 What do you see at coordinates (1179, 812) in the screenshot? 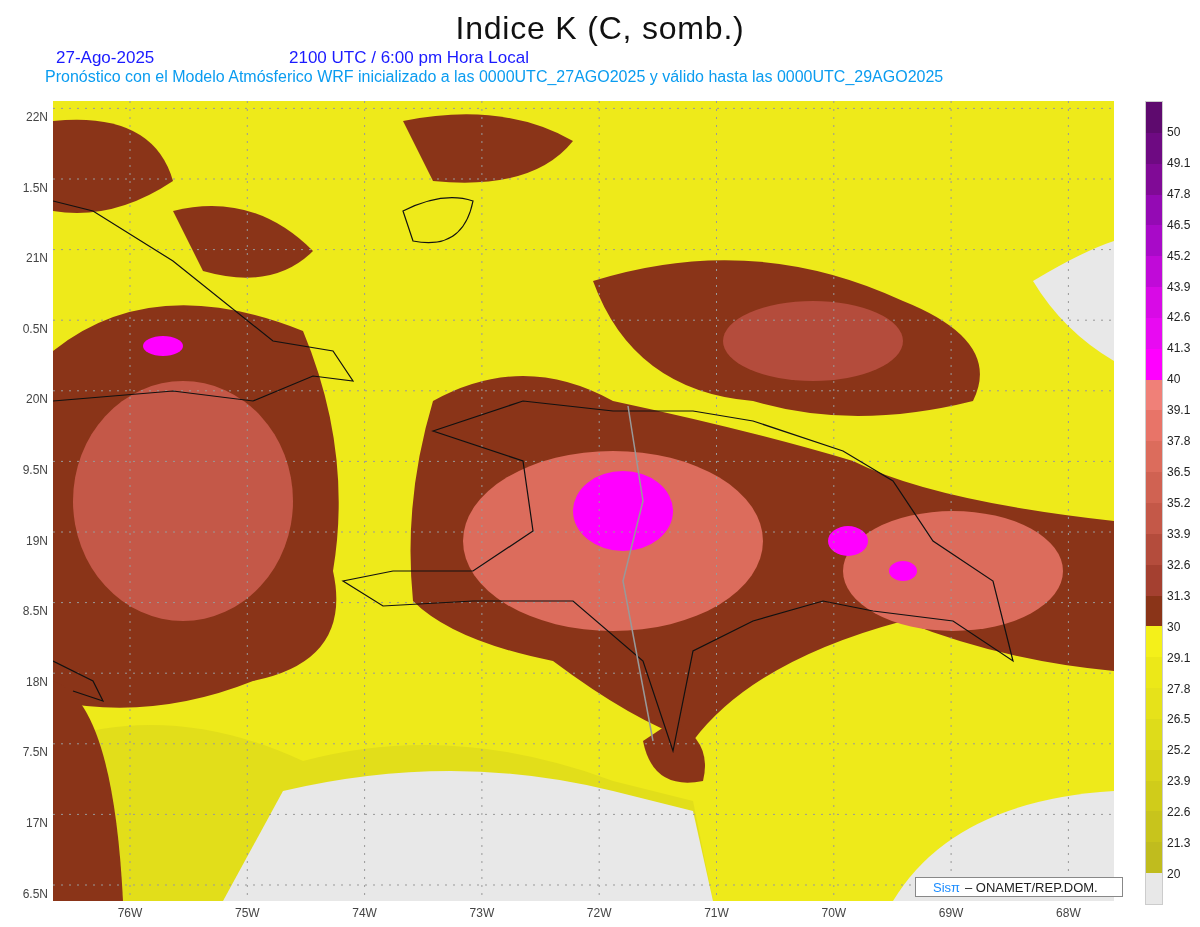
I see `colorbar-label: 22.6` at bounding box center [1179, 812].